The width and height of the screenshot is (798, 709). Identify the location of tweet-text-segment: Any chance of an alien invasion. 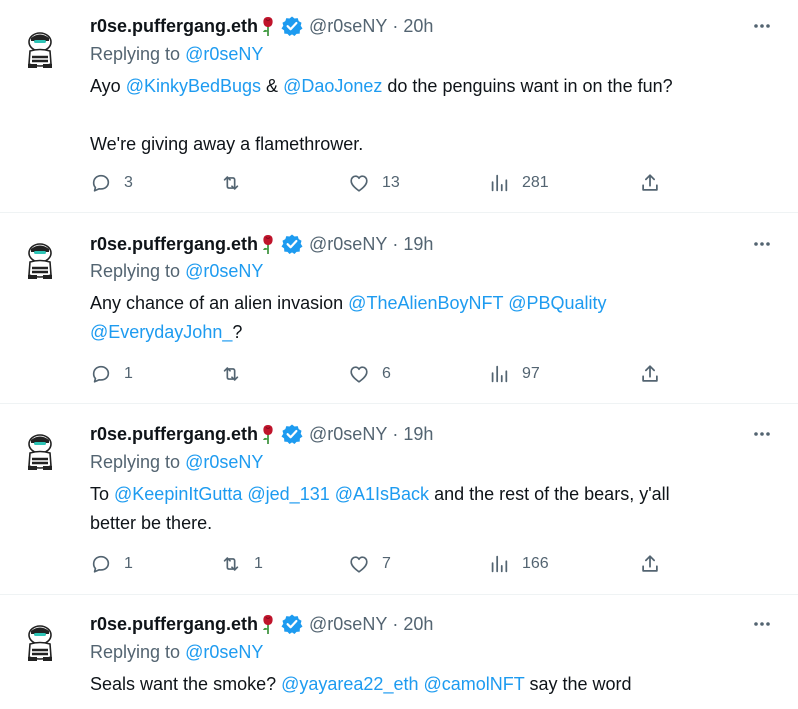
(219, 303).